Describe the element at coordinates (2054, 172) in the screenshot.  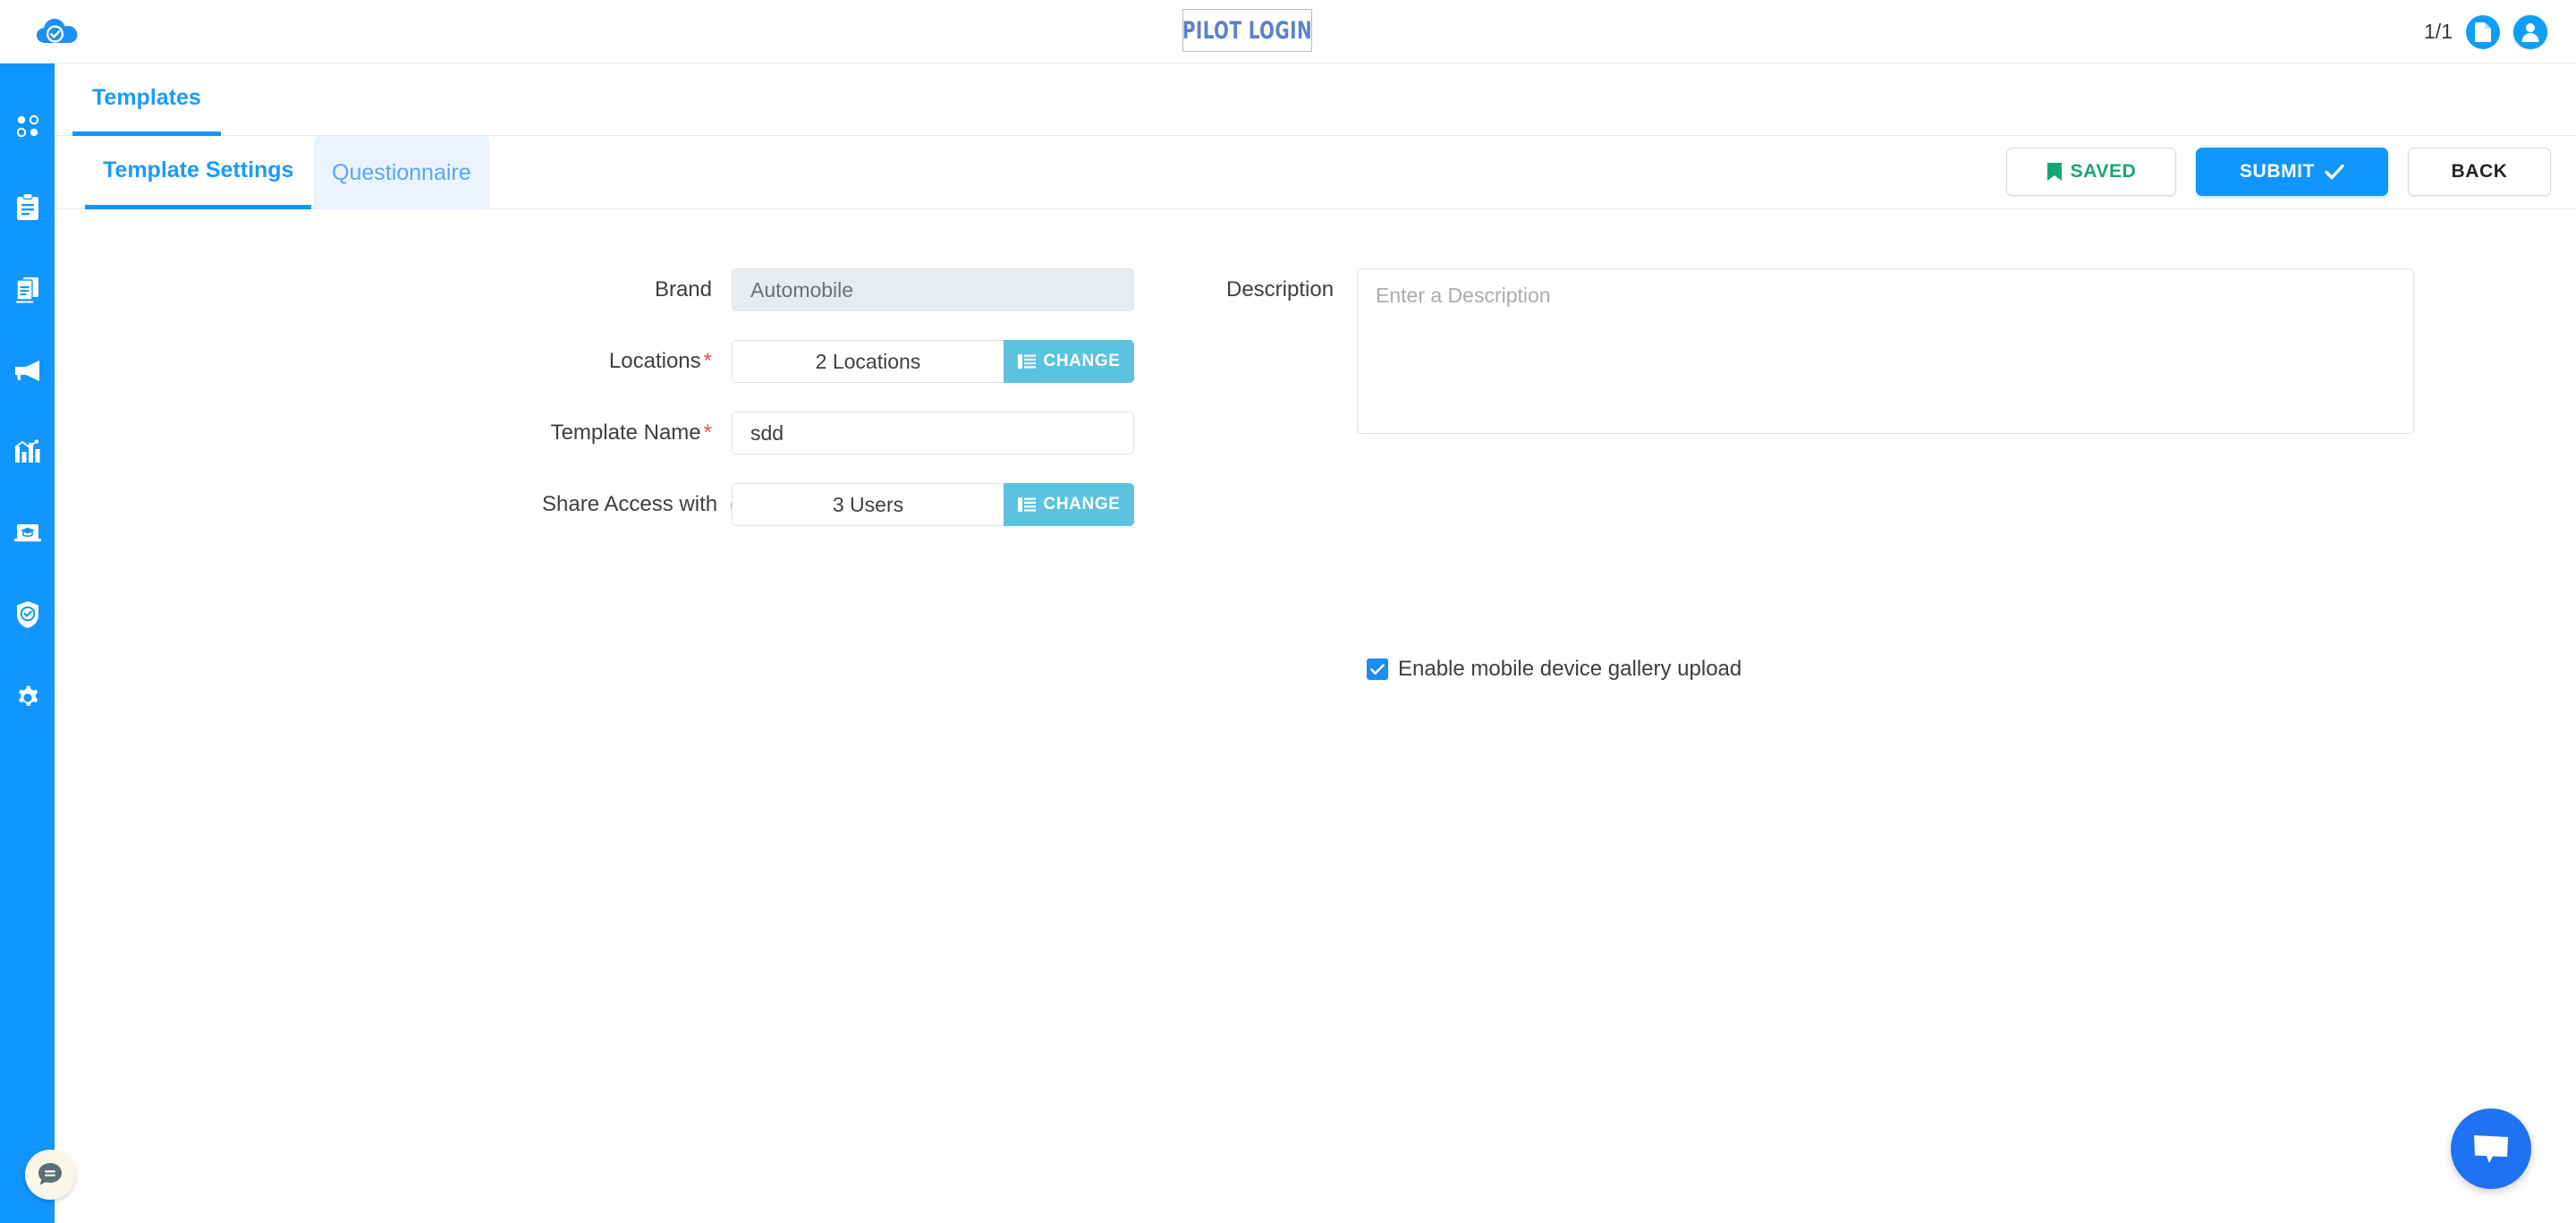
I see `bookmark-flag-icon` at that location.